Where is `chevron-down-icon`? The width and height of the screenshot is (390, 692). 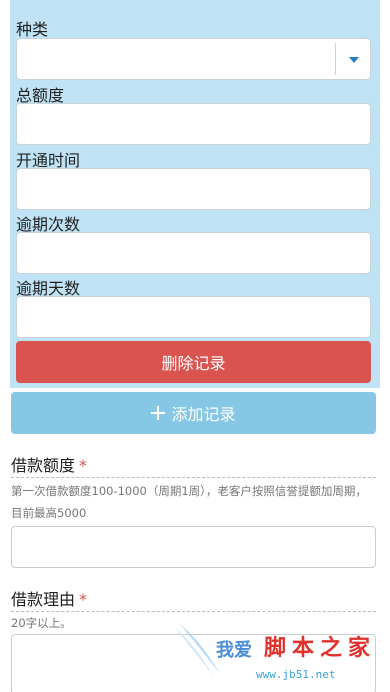 chevron-down-icon is located at coordinates (354, 60).